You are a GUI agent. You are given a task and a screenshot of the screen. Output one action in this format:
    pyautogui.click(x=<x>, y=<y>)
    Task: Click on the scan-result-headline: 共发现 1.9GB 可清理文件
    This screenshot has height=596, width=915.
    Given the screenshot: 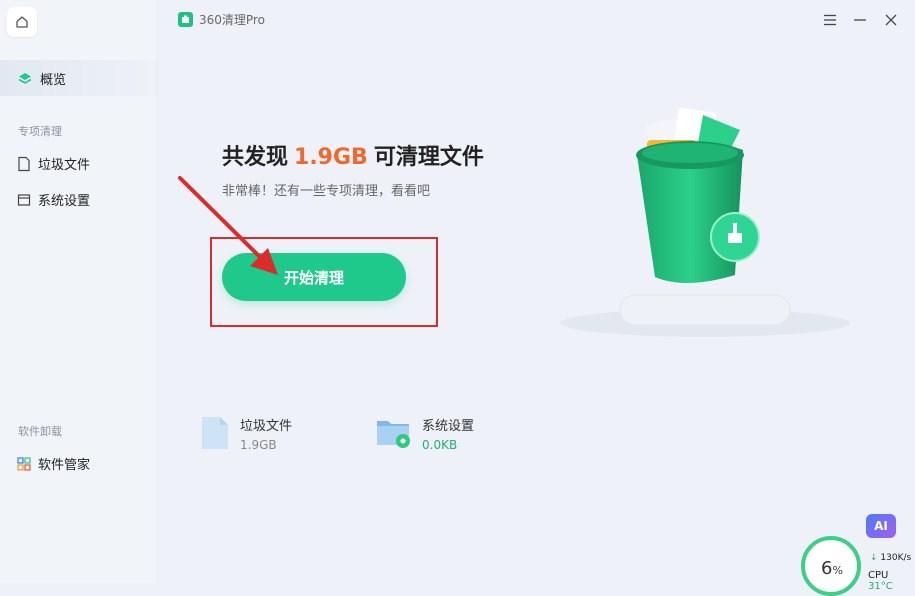 What is the action you would take?
    pyautogui.click(x=353, y=155)
    